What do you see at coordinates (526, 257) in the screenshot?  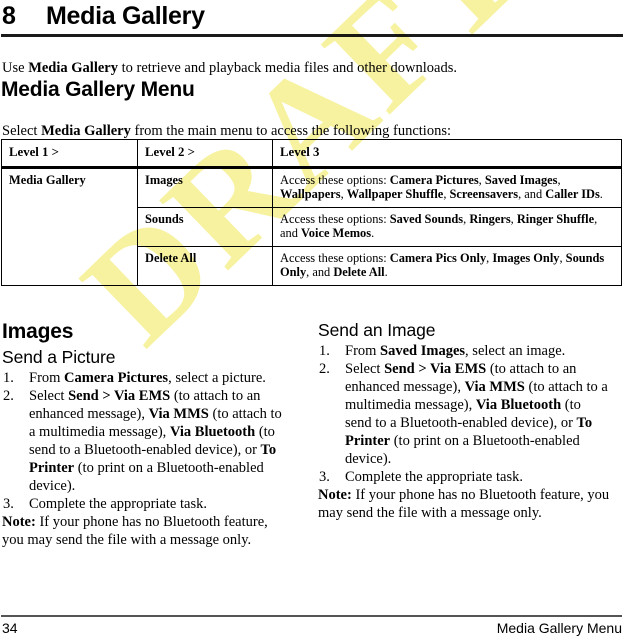 I see `bold-run: Images Only` at bounding box center [526, 257].